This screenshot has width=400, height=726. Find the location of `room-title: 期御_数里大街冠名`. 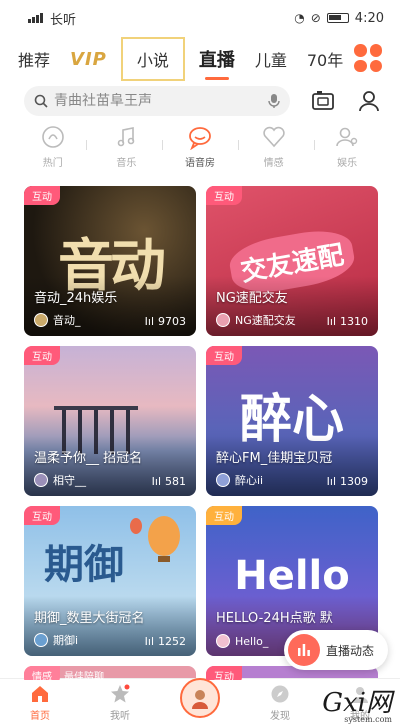

room-title: 期御_数里大街冠名 is located at coordinates (89, 618).